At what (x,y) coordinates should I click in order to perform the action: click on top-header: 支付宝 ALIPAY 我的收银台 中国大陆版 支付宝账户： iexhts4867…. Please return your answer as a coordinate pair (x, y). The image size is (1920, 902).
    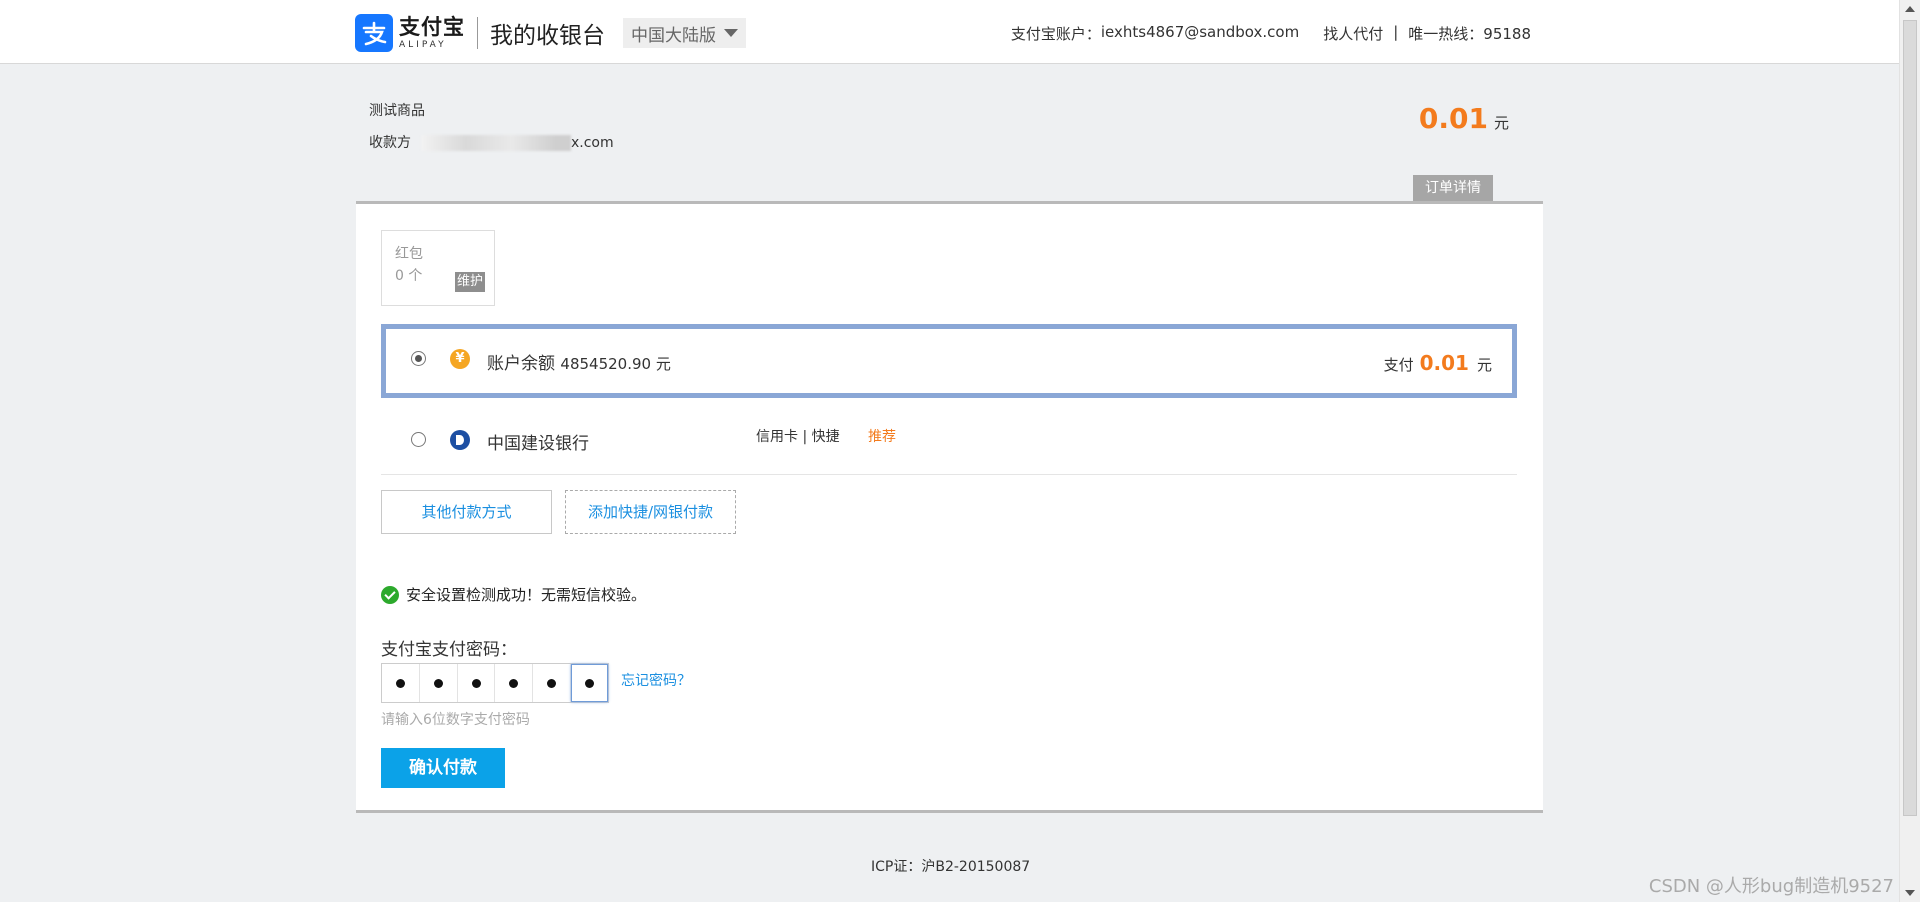
    Looking at the image, I should click on (949, 32).